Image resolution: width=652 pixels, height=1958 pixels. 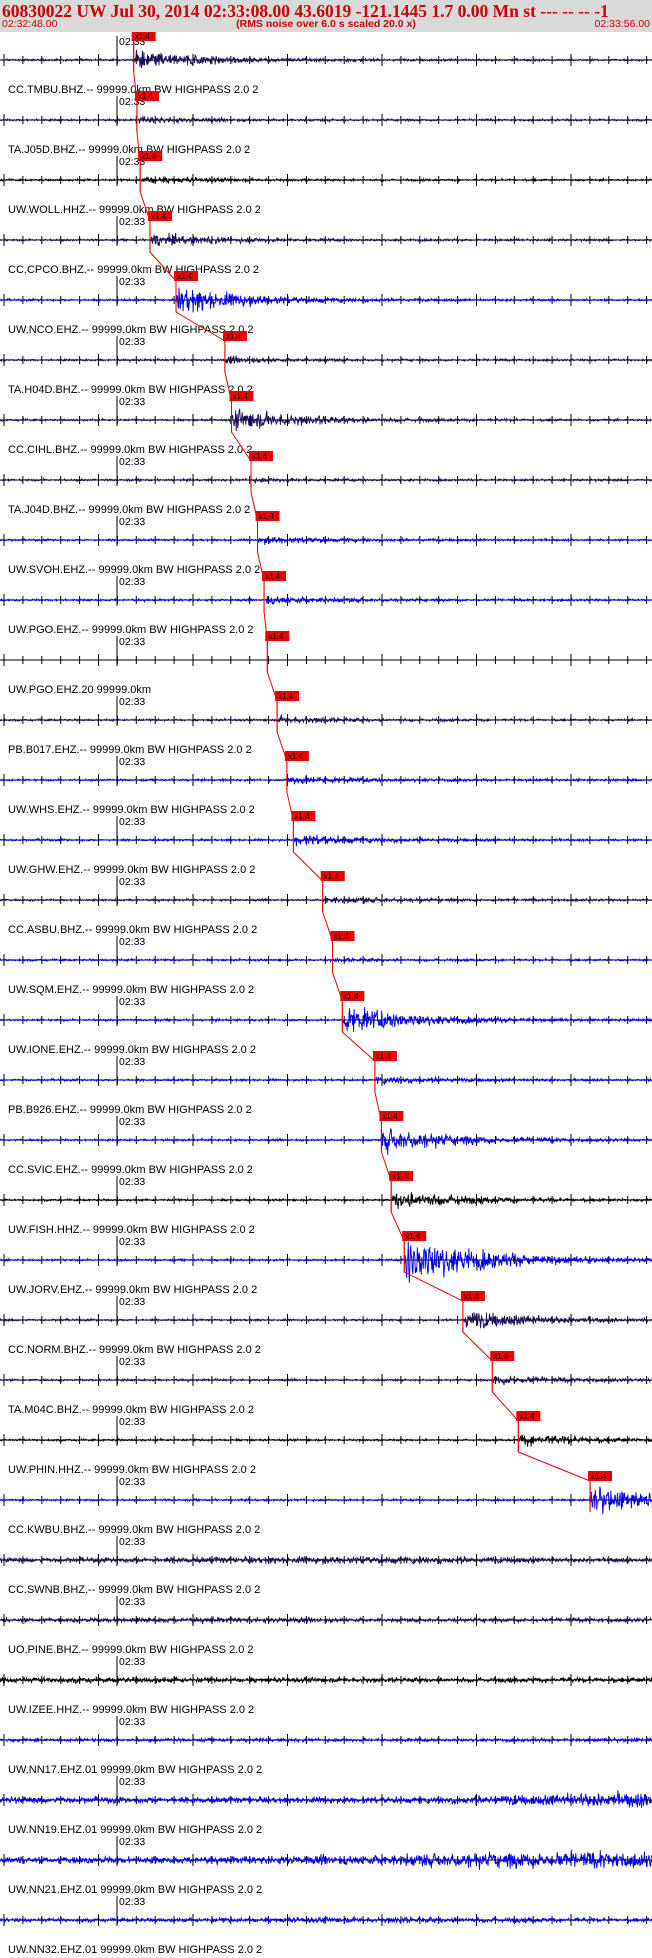 What do you see at coordinates (326, 24) in the screenshot?
I see `noise-scale-subtitle: (RMS noise over 6.0 s scaled 20.0 x)` at bounding box center [326, 24].